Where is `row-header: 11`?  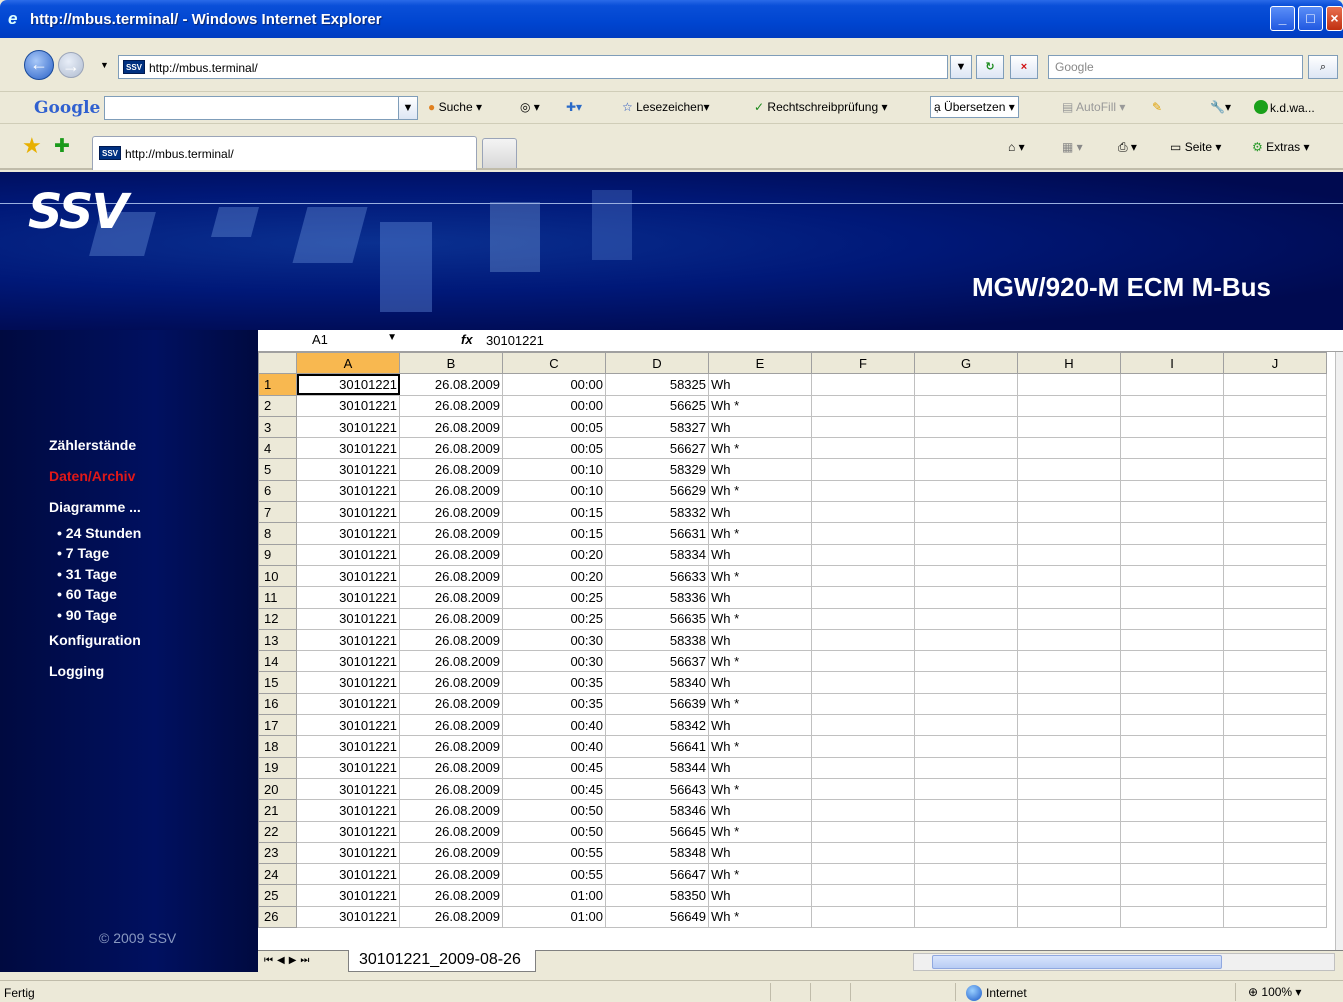 row-header: 11 is located at coordinates (277, 597).